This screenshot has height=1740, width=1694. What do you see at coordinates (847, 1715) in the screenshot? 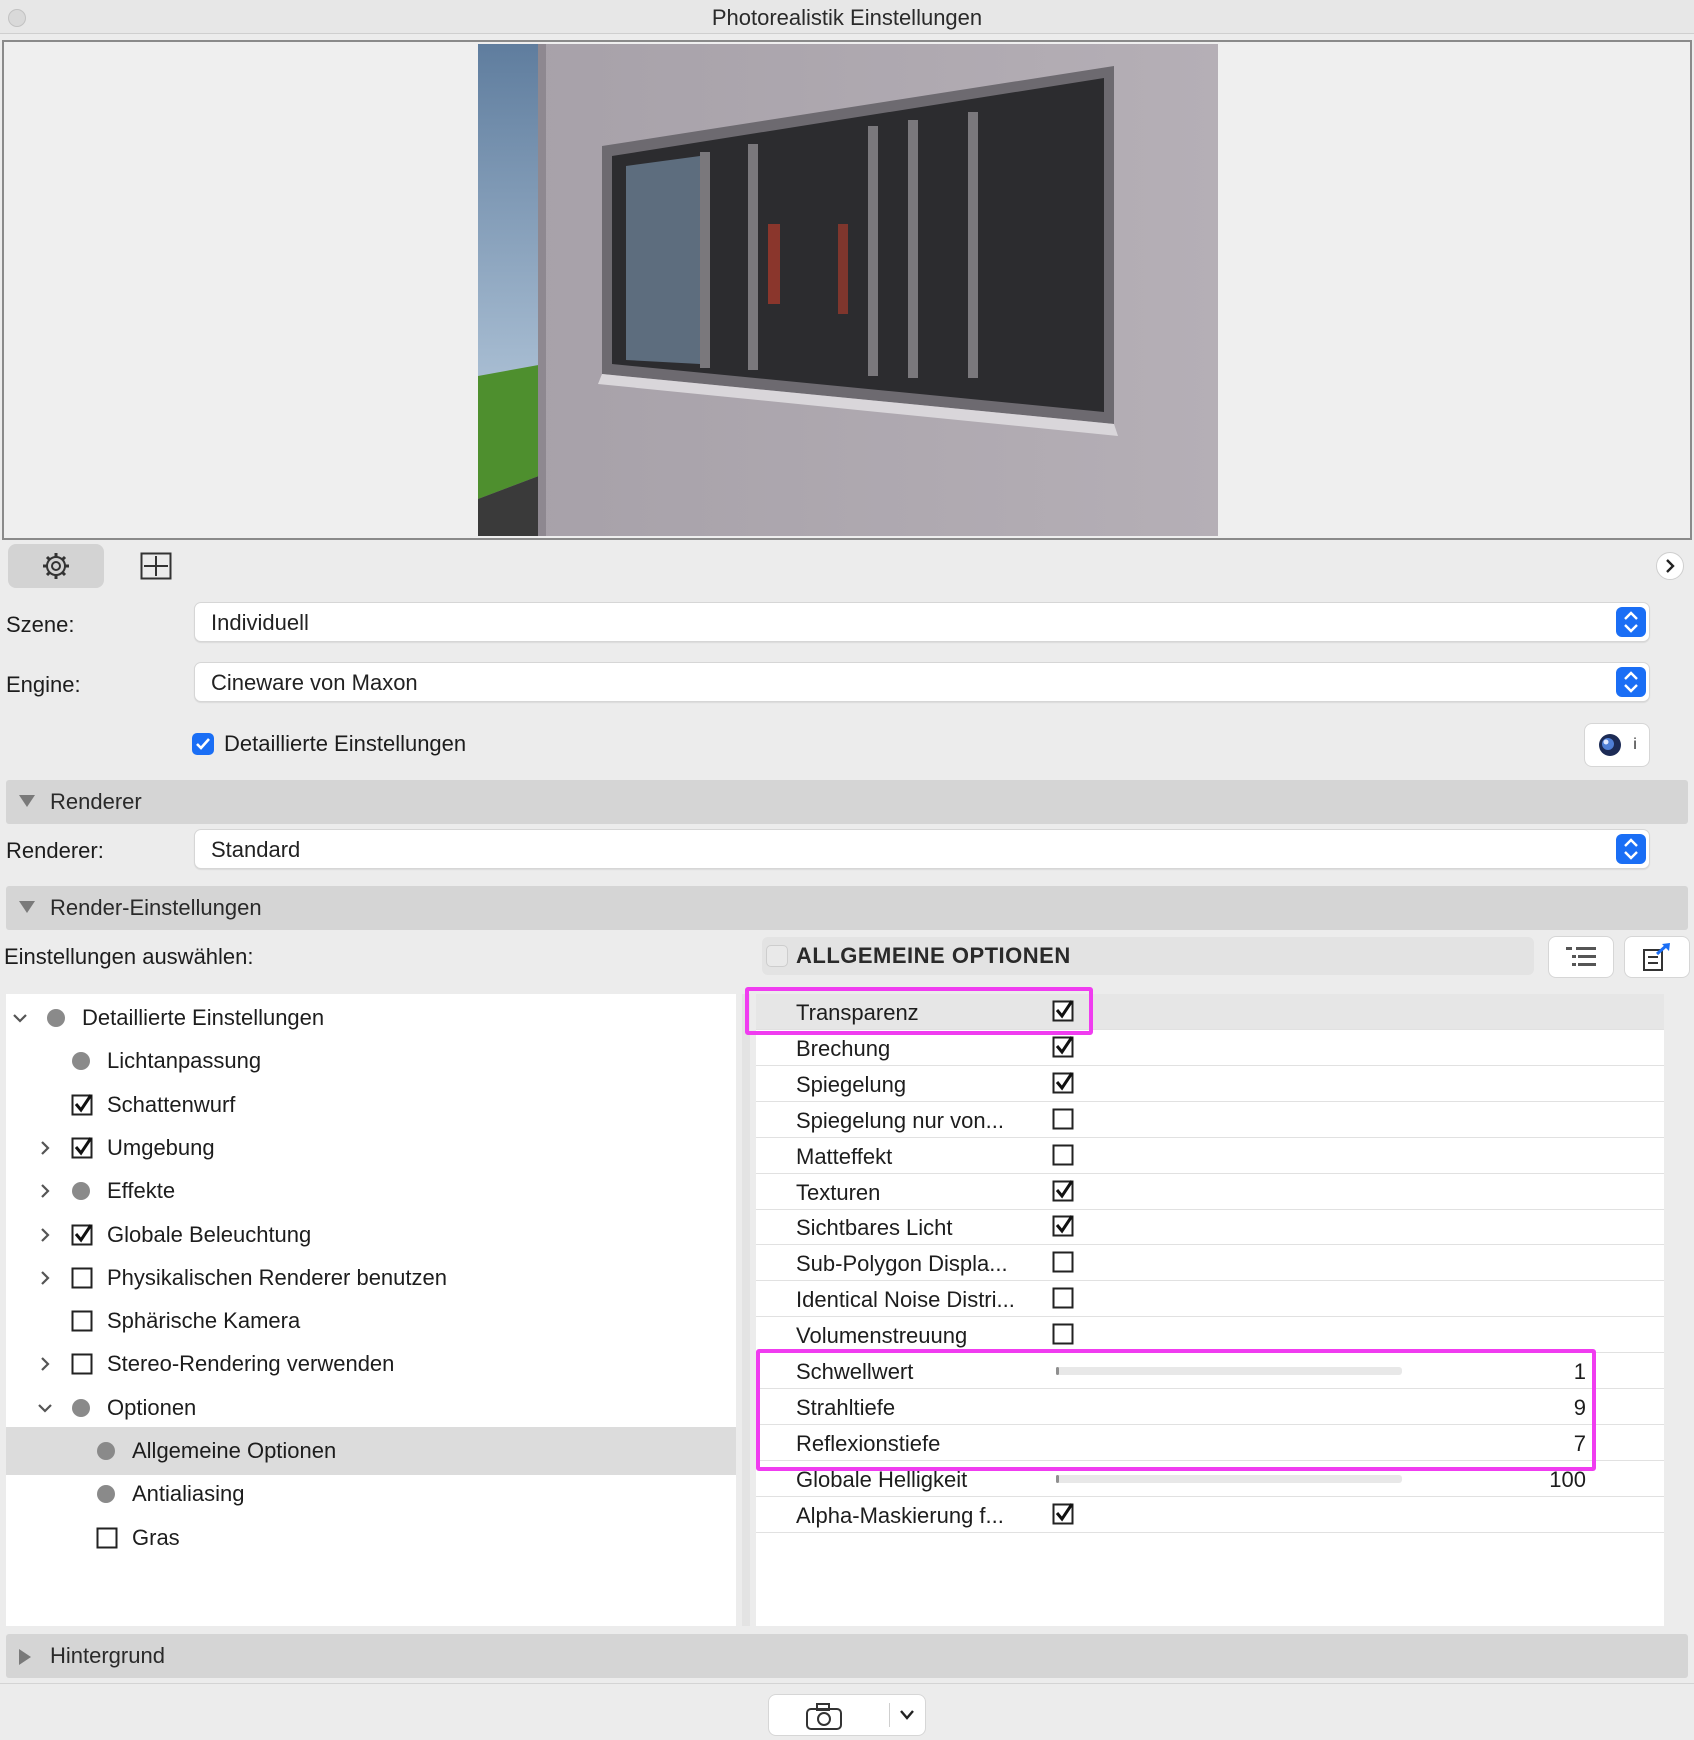
I see `render-photo-button` at bounding box center [847, 1715].